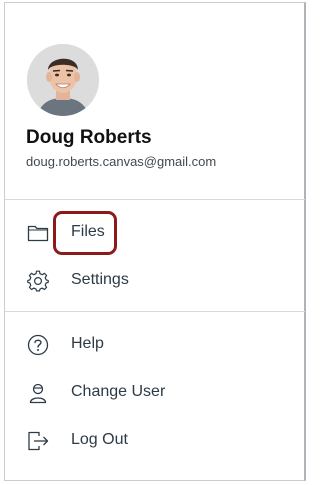  I want to click on menu-item-settings: Settings, so click(155, 281).